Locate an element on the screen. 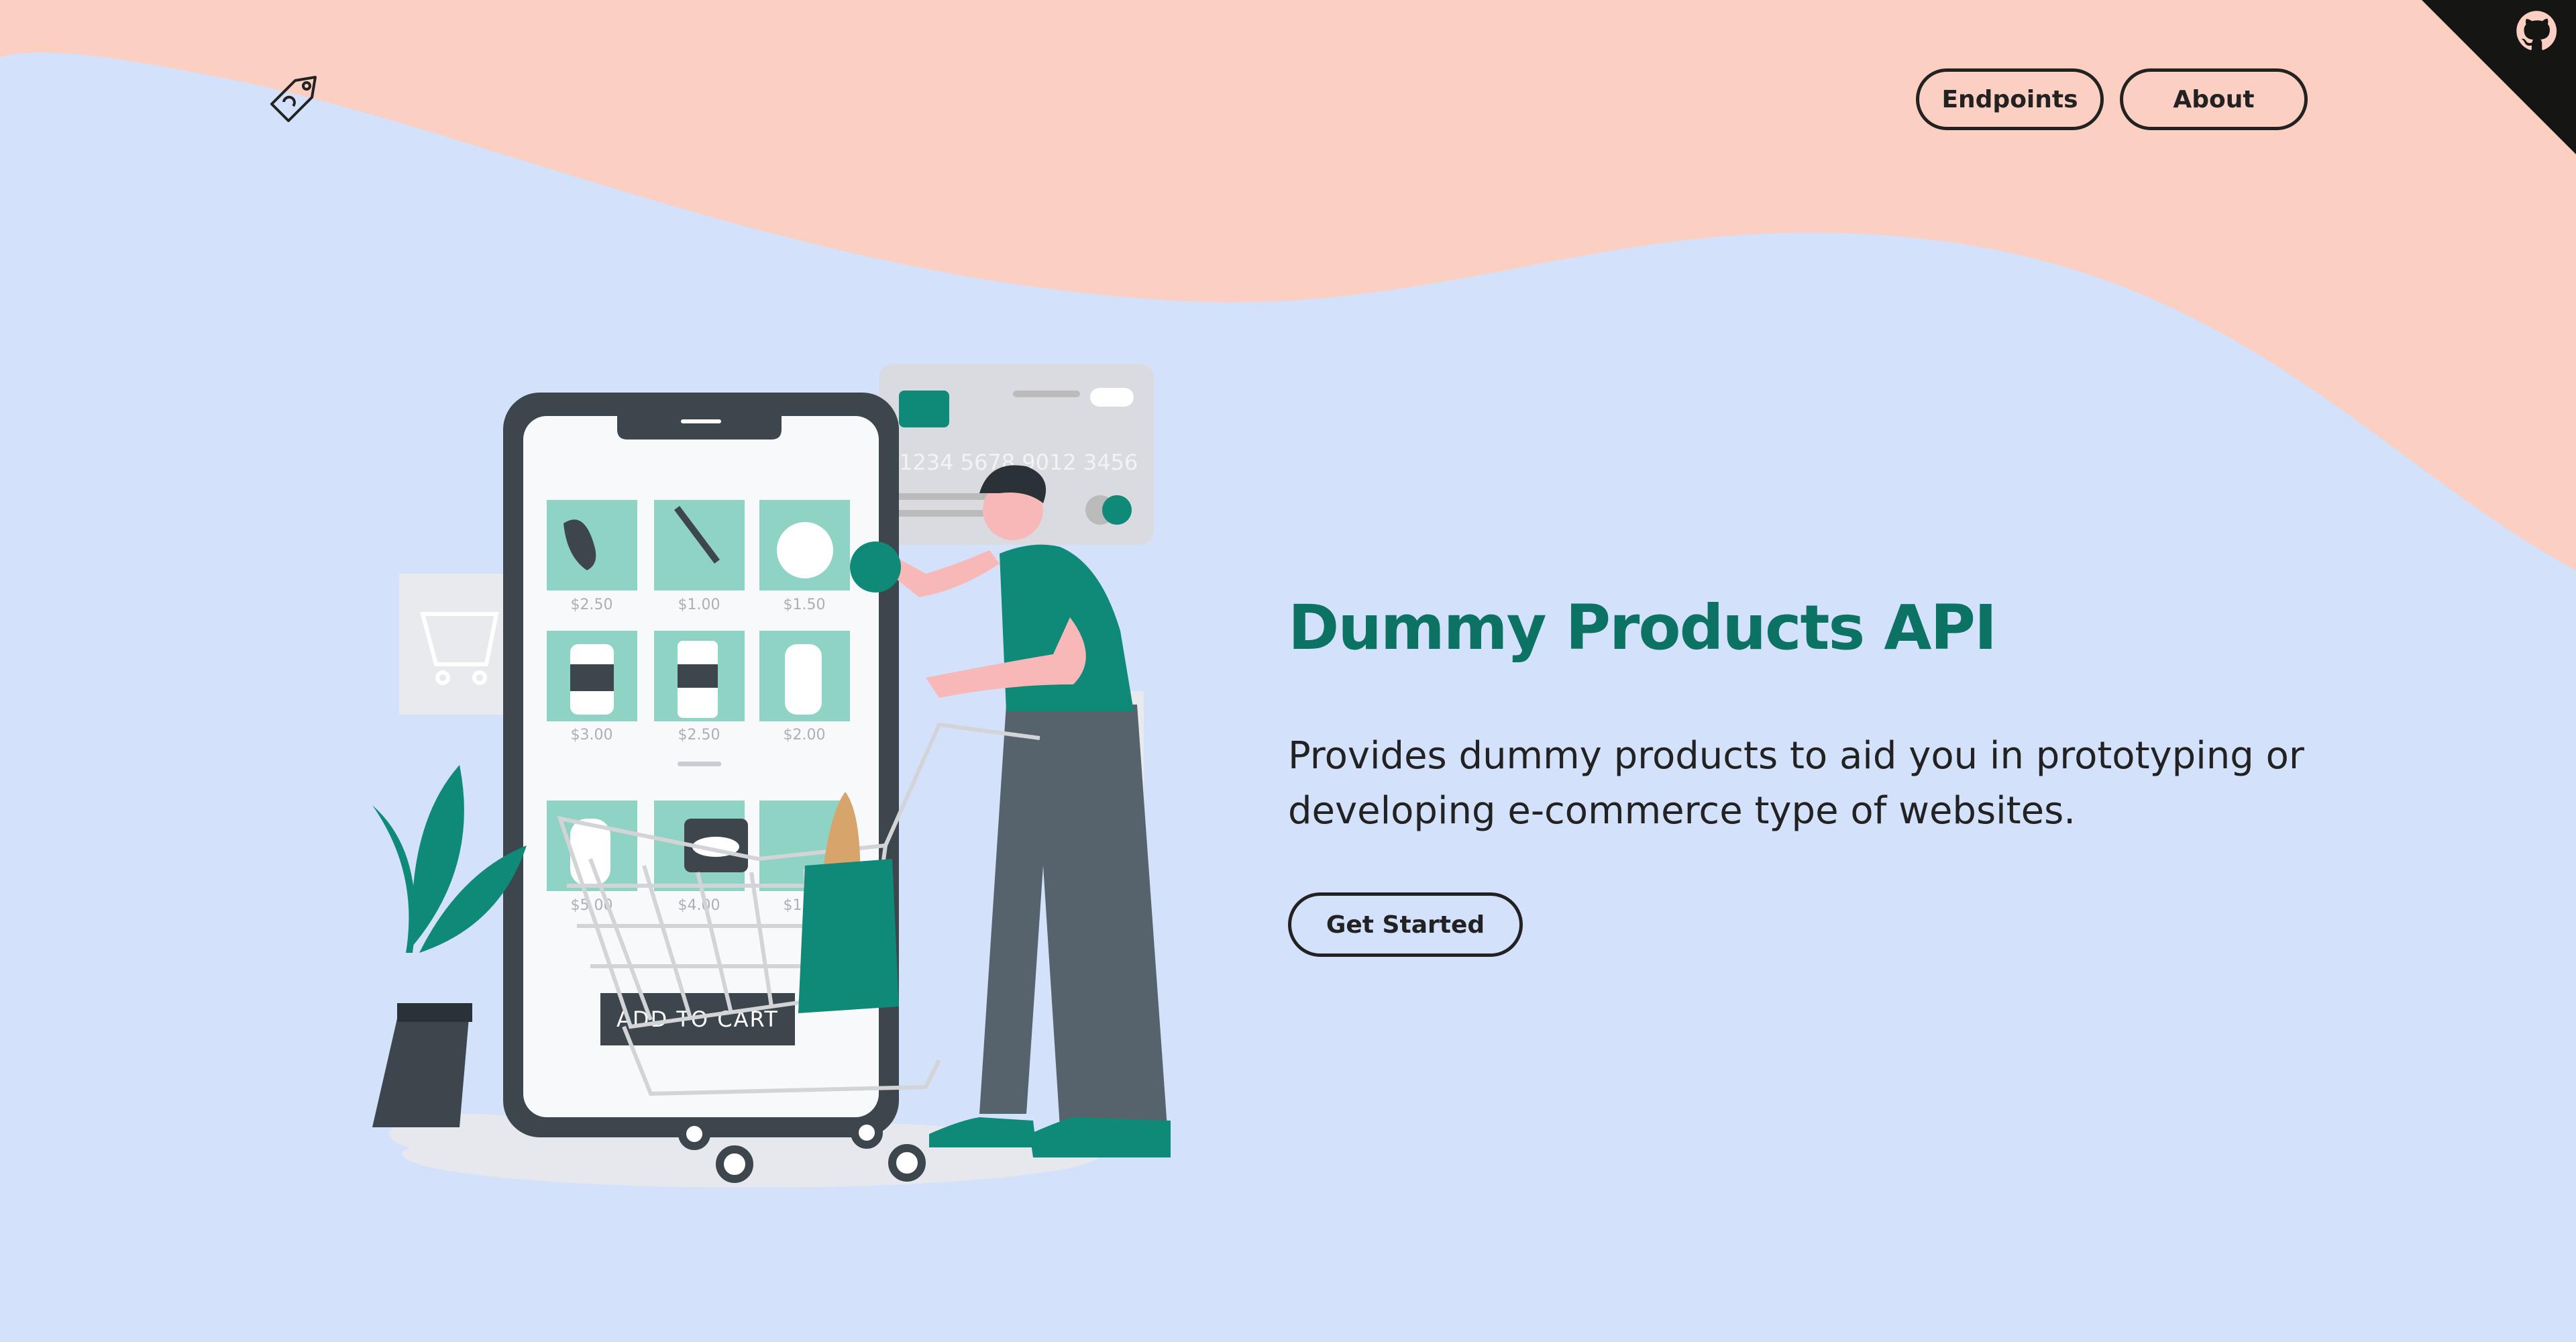 The height and width of the screenshot is (1342, 2576). hero-title: Dummy Products API is located at coordinates (1642, 628).